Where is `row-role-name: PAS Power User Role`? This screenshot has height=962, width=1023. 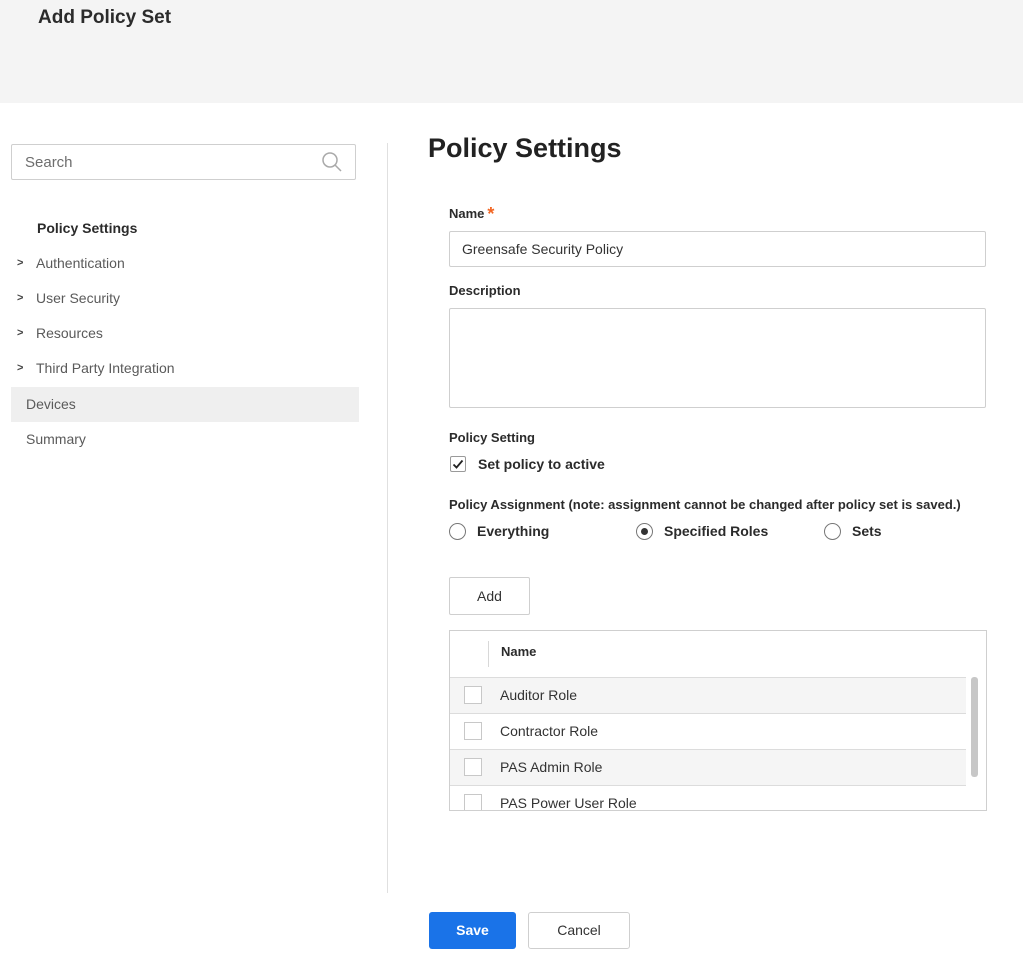
row-role-name: PAS Power User Role is located at coordinates (568, 803).